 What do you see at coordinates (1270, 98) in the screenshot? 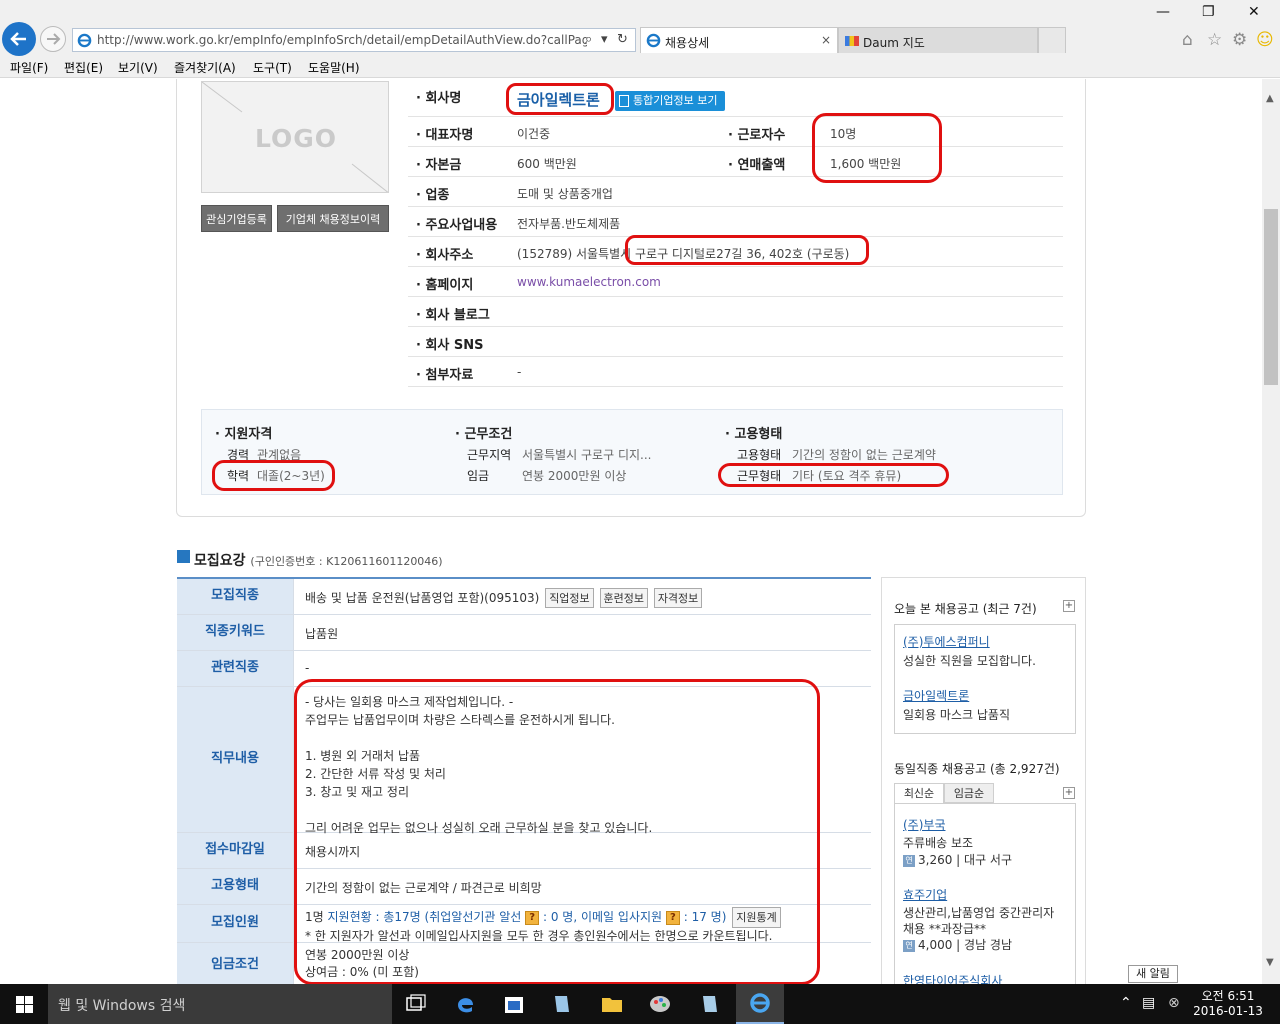
I see `scroll-up-icon: ▲` at bounding box center [1270, 98].